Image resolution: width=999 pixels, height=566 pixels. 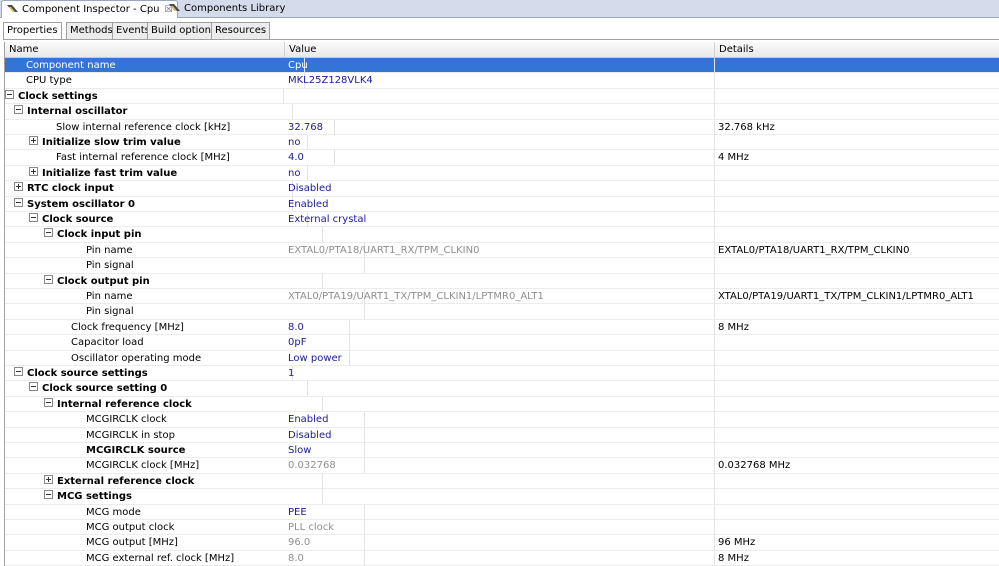 What do you see at coordinates (91, 31) in the screenshot?
I see `tab-methods: Methods` at bounding box center [91, 31].